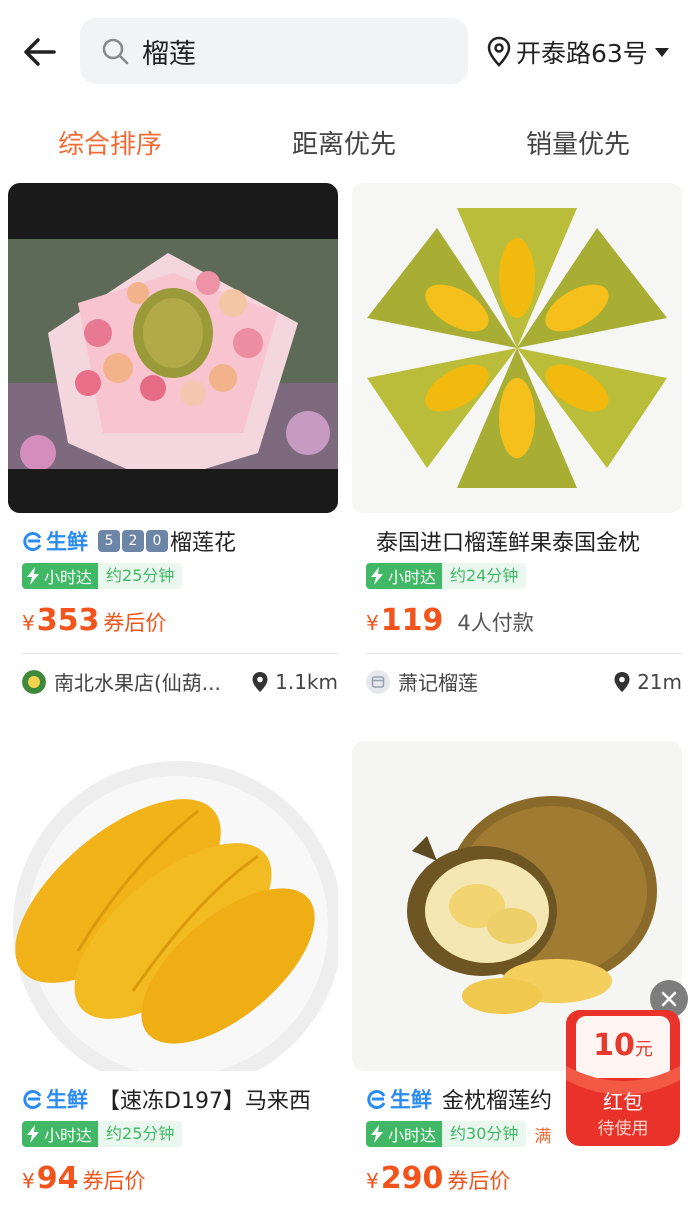  I want to click on store-icon, so click(378, 681).